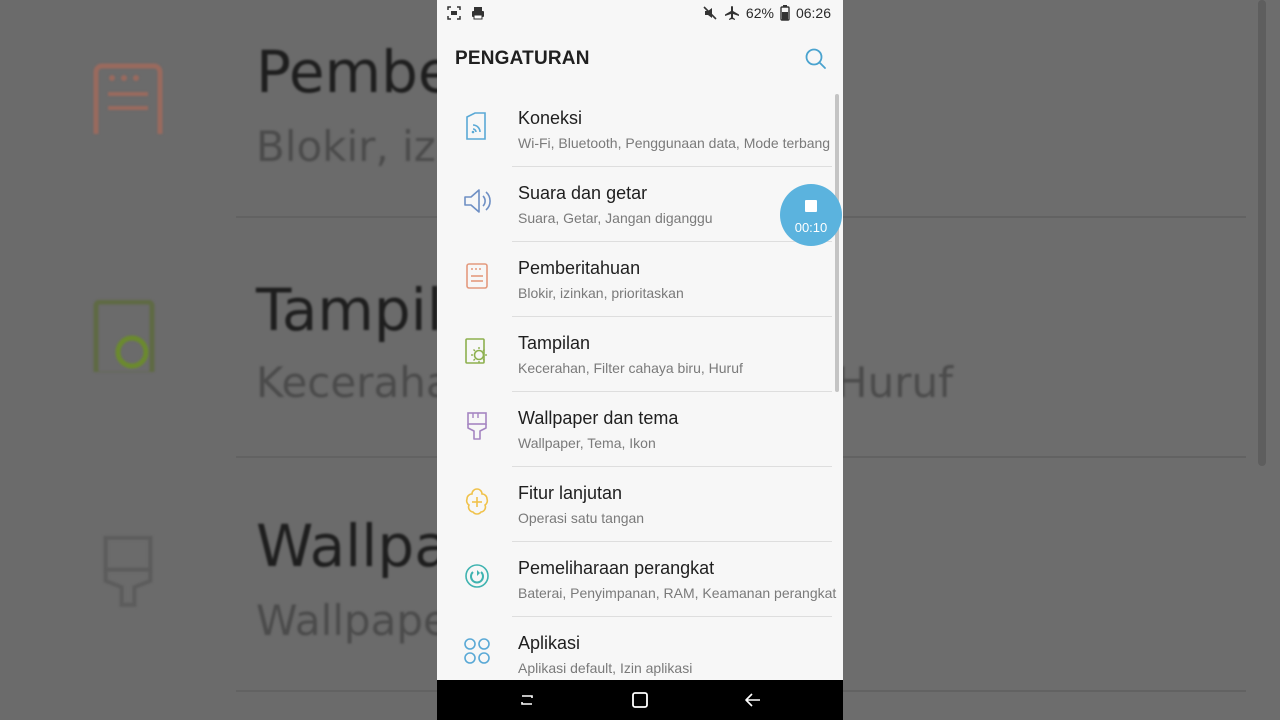 The image size is (1280, 720). I want to click on setting-subtitle: Blokir, izinkan, prioritaskan, so click(601, 293).